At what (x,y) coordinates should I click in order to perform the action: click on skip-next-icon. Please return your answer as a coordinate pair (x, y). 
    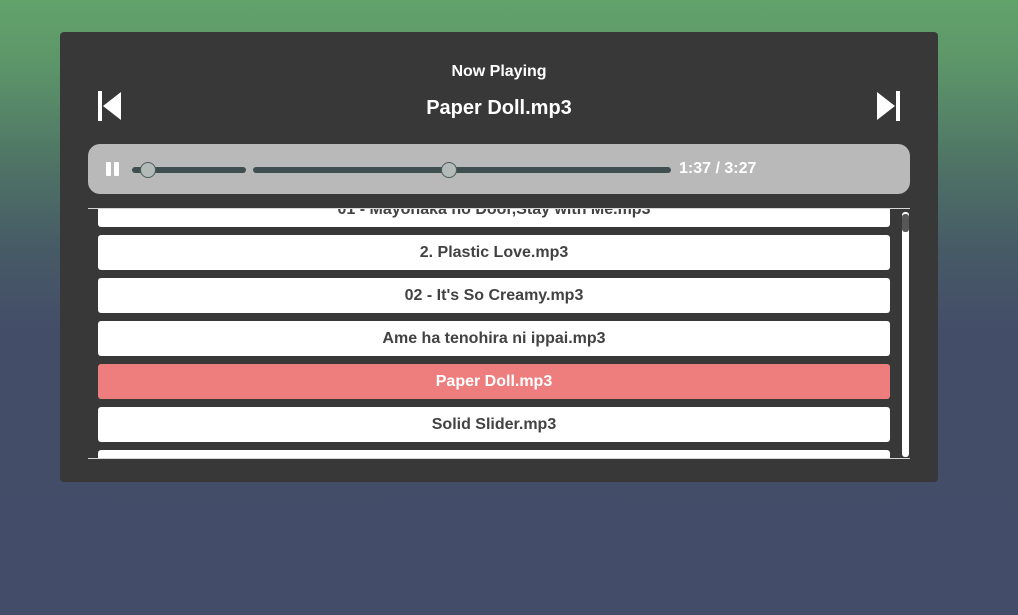
    Looking at the image, I should click on (888, 106).